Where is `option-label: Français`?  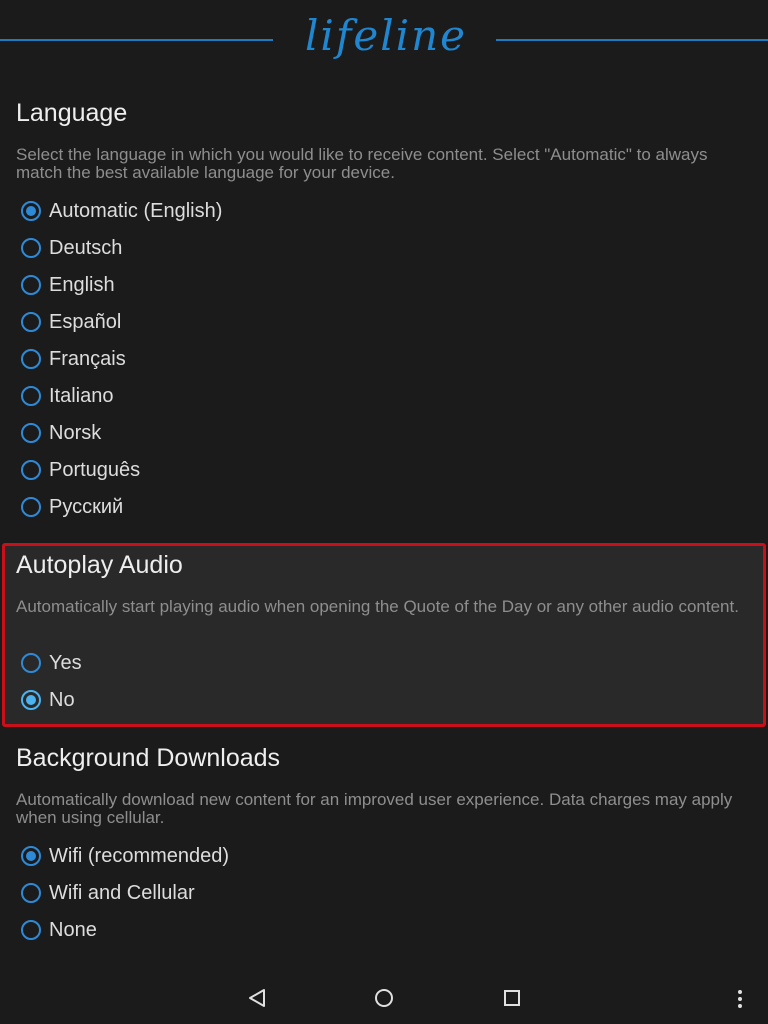 option-label: Français is located at coordinates (87, 358).